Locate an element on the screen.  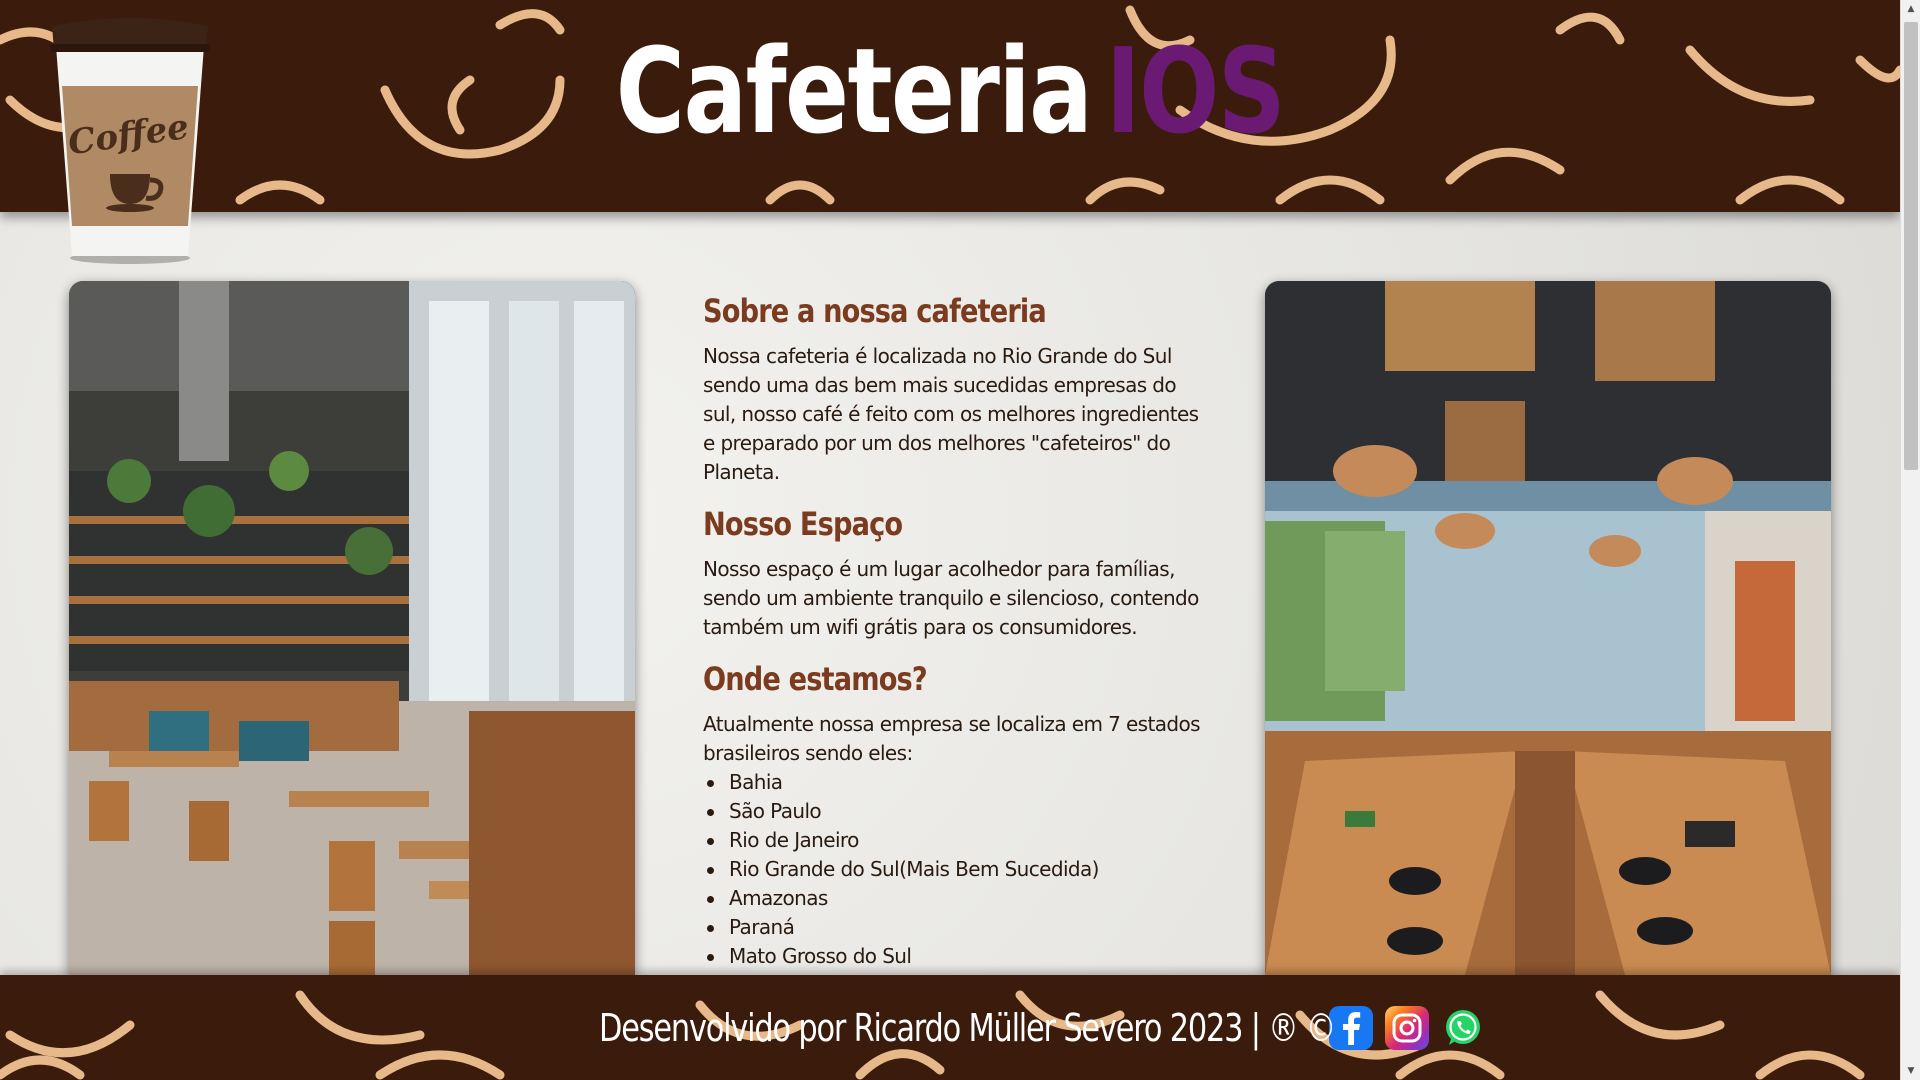
scroll-thumb is located at coordinates (1911, 246).